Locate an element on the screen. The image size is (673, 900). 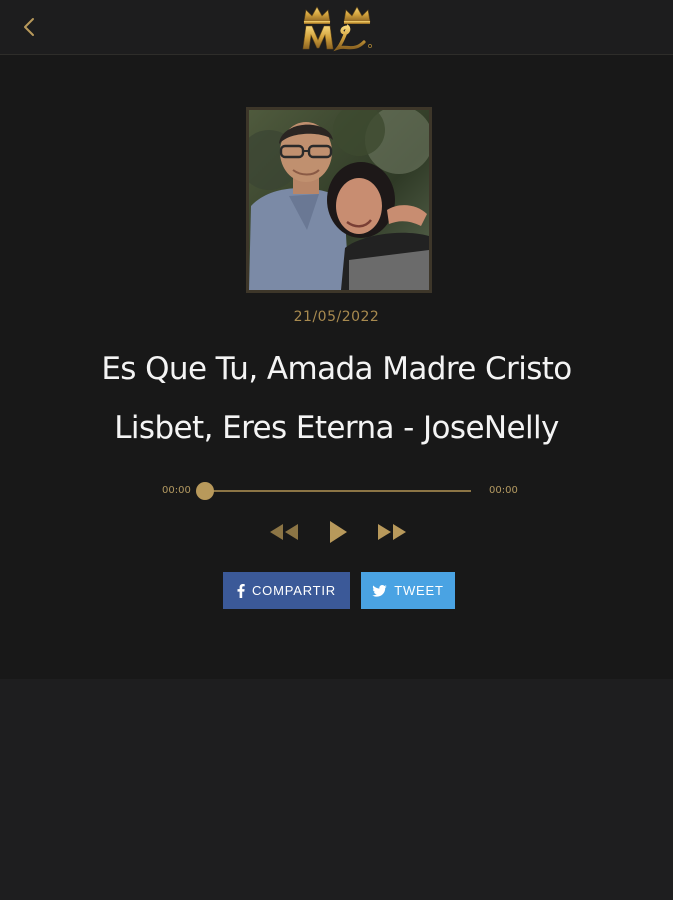
play-icon is located at coordinates (338, 532).